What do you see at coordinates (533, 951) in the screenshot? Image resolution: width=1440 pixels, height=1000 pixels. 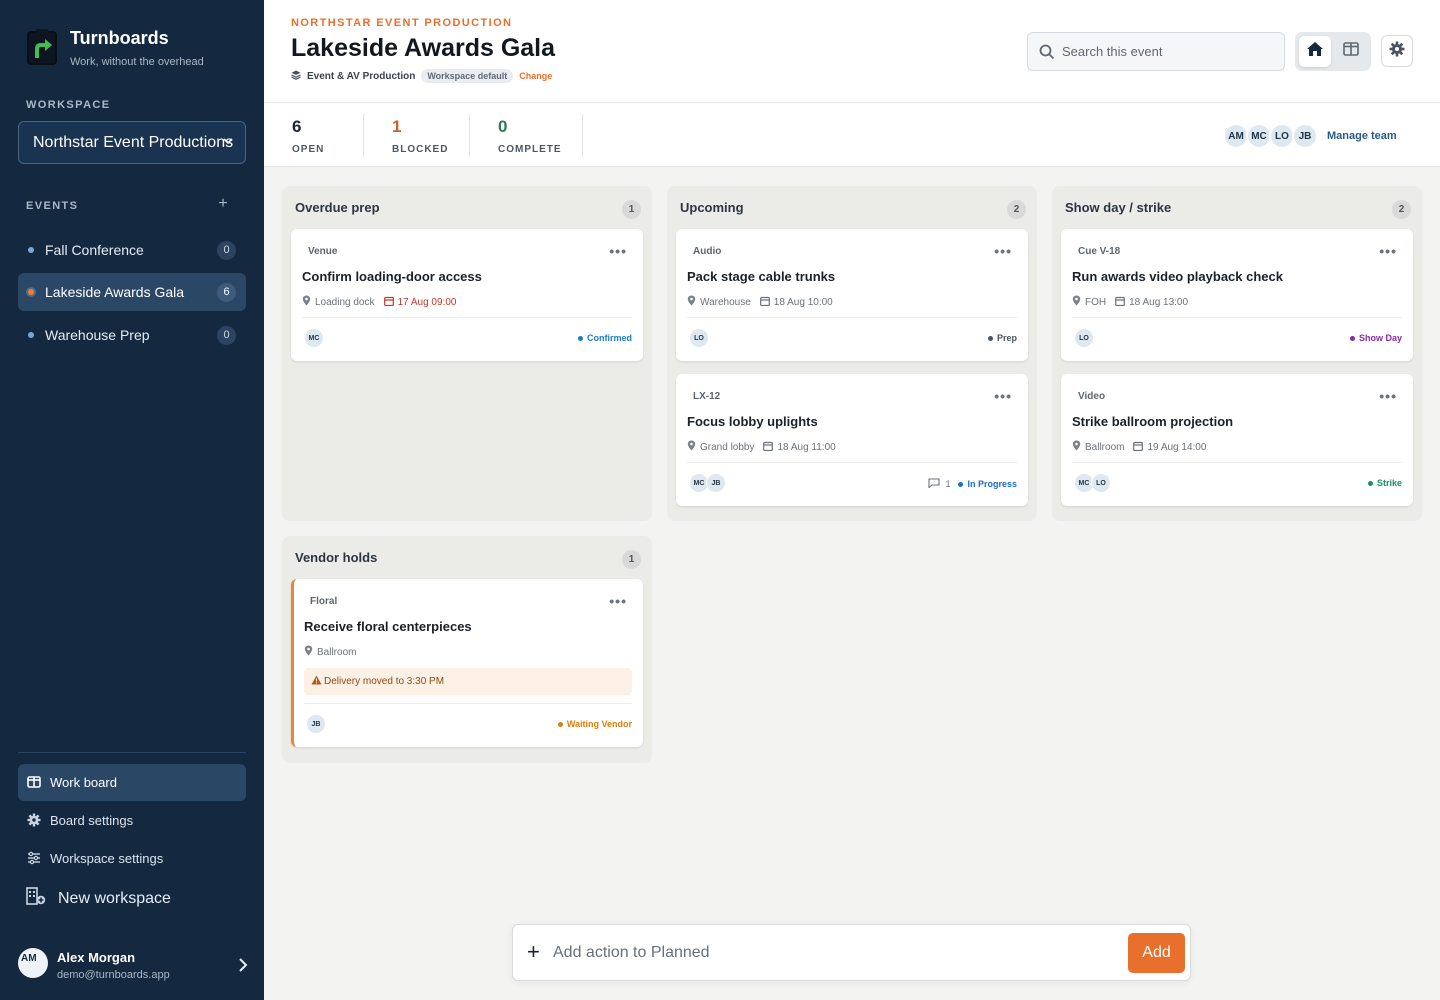 I see `plus-icon: +` at bounding box center [533, 951].